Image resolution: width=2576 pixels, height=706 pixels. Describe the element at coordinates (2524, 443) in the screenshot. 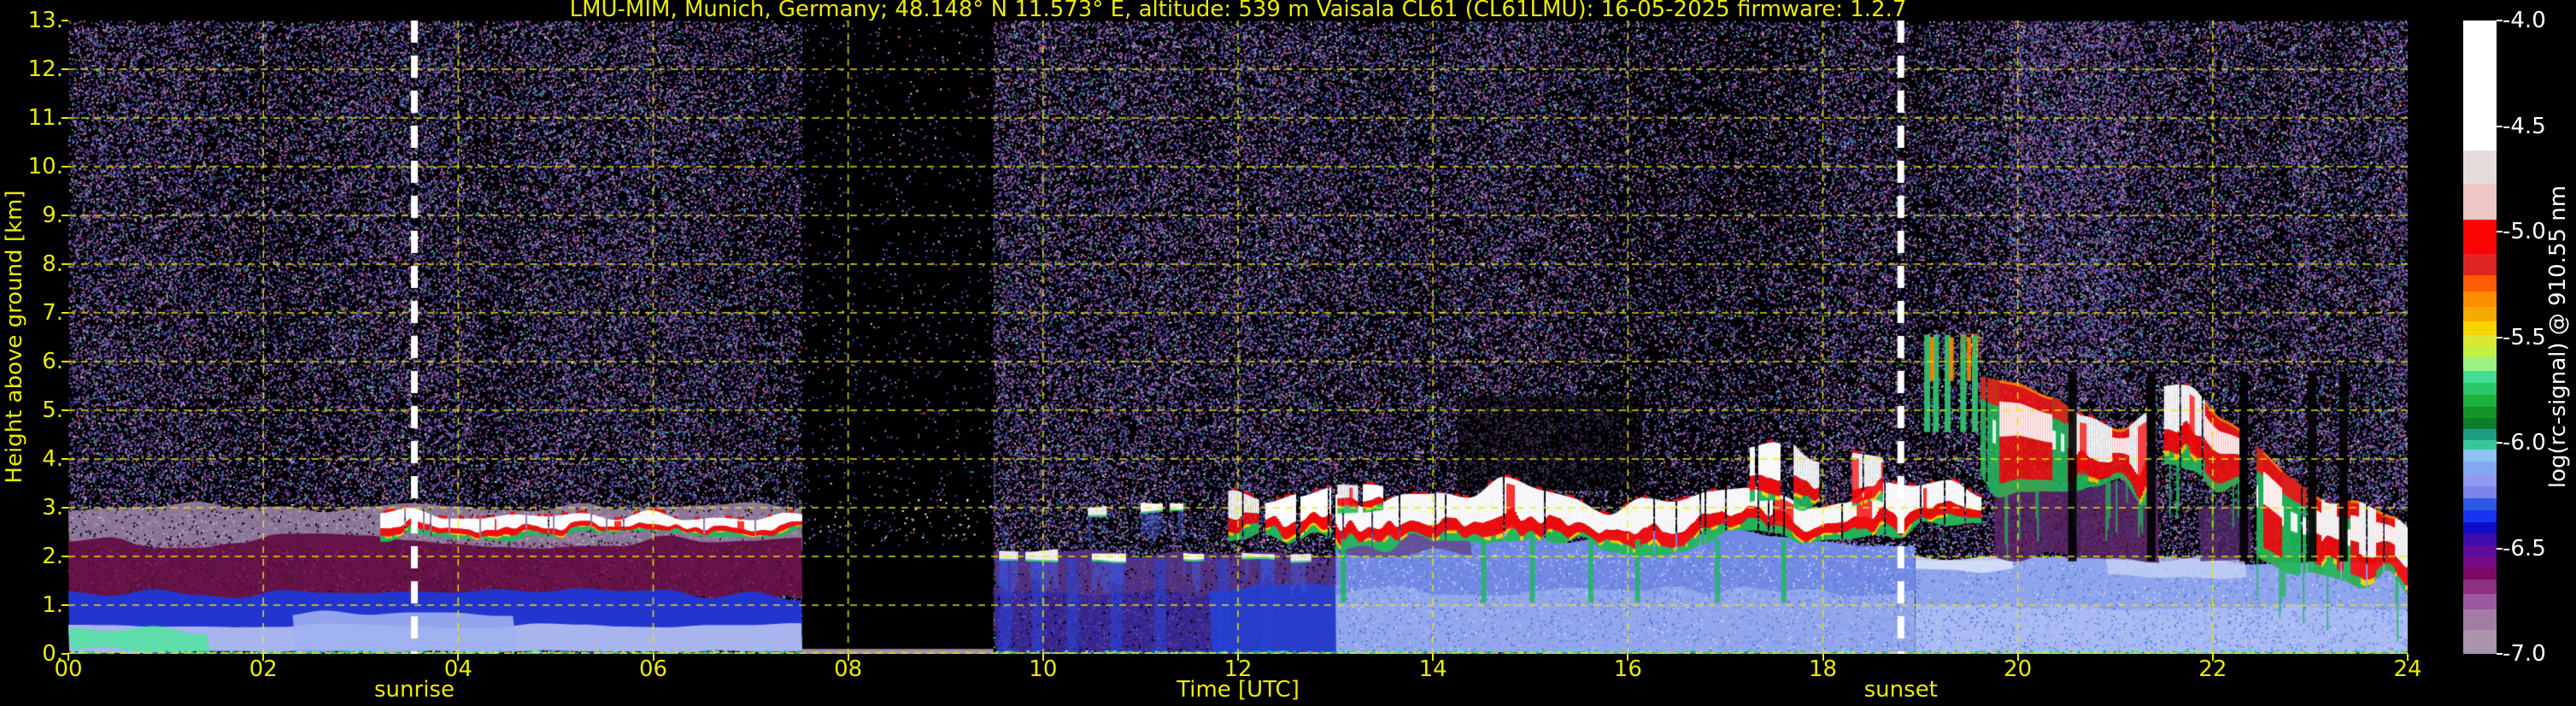

I see `colorbar-tick-label: -6.0` at that location.